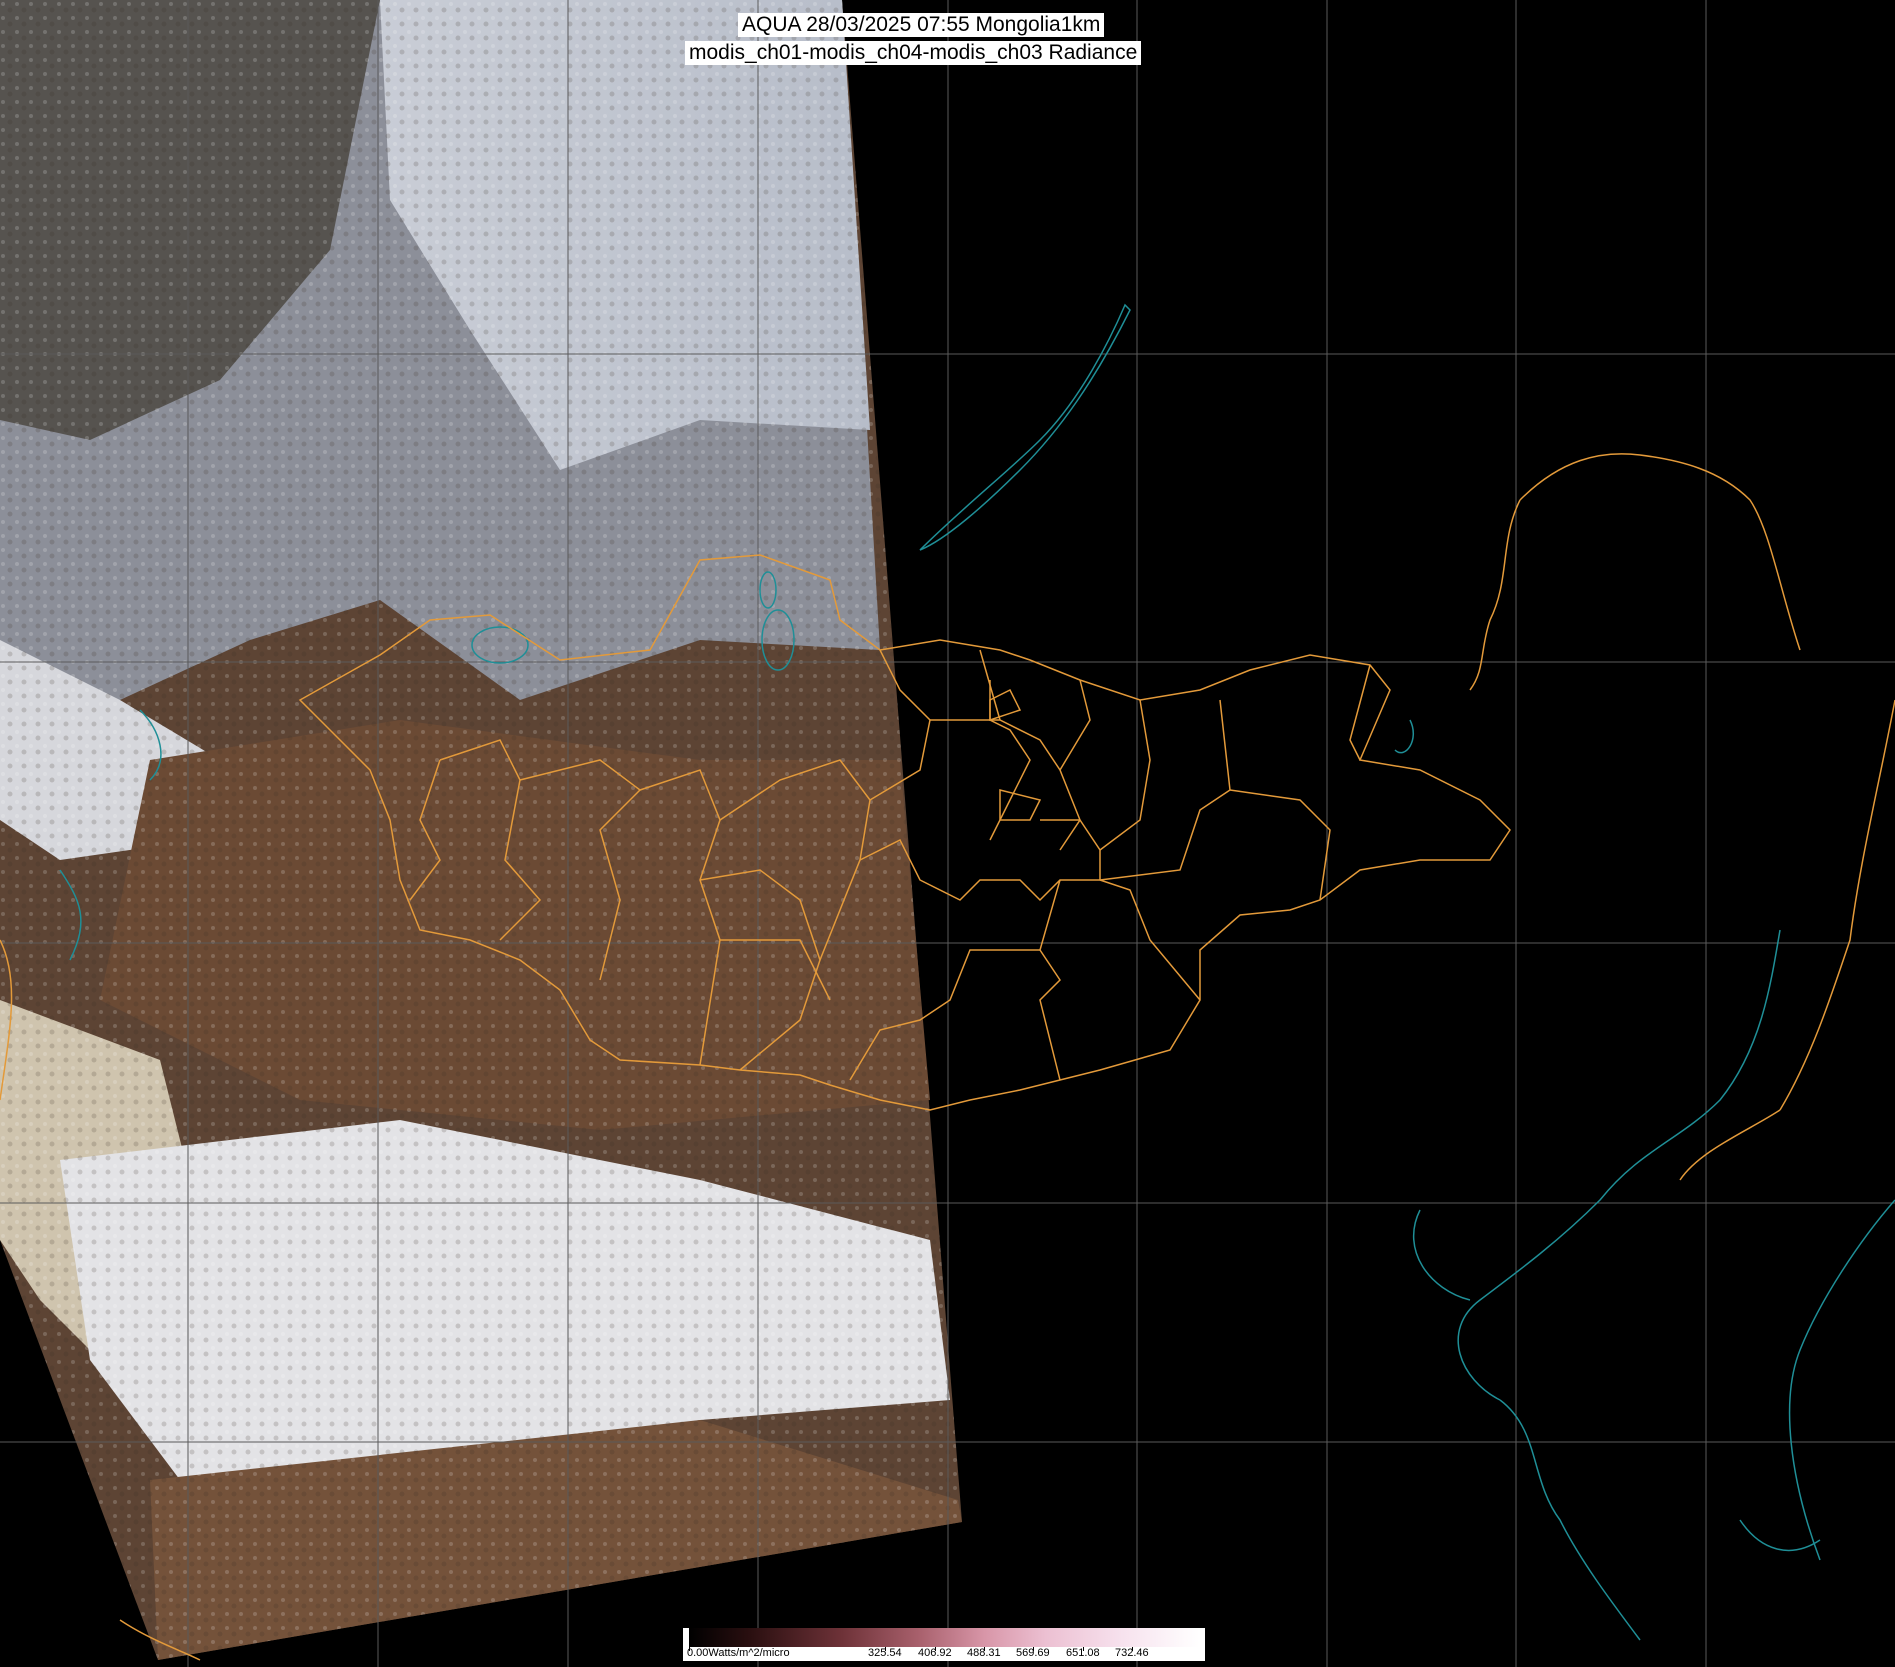  Describe the element at coordinates (984, 1653) in the screenshot. I see `legend-tick-label: 488.31` at that location.